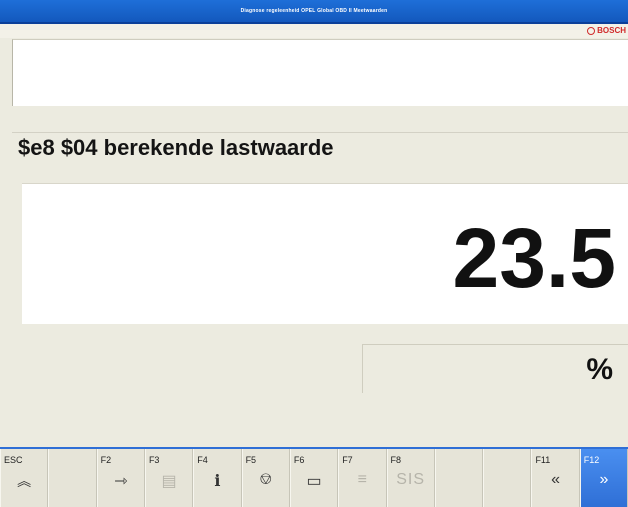 This screenshot has height=507, width=628. Describe the element at coordinates (591, 30) in the screenshot. I see `bosch-logo-icon` at that location.